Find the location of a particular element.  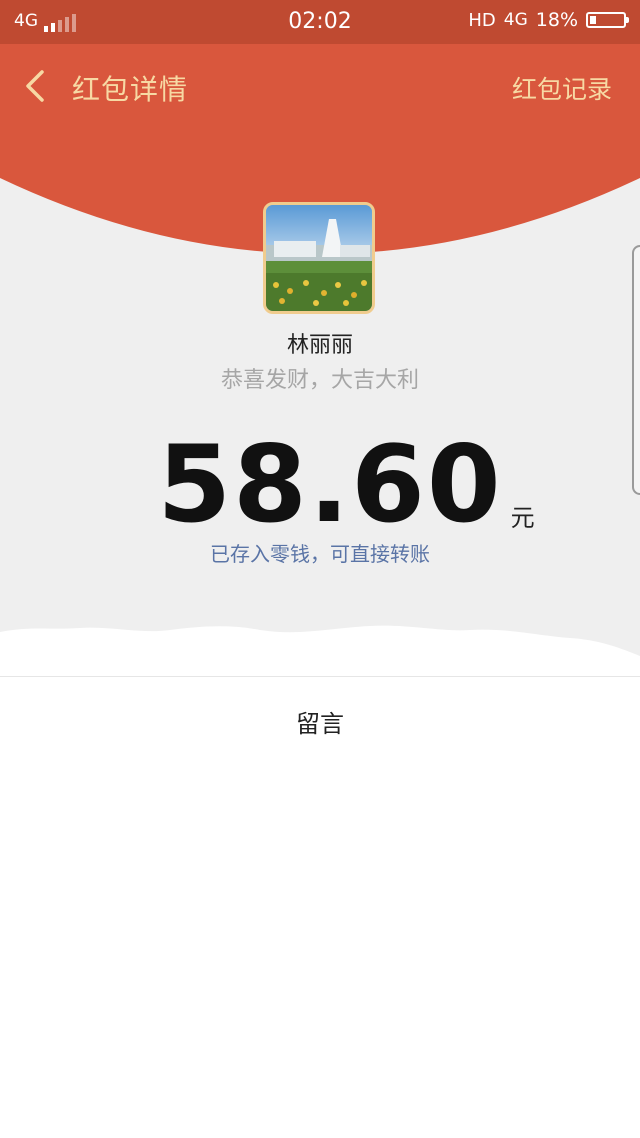

back-button is located at coordinates (36, 86).